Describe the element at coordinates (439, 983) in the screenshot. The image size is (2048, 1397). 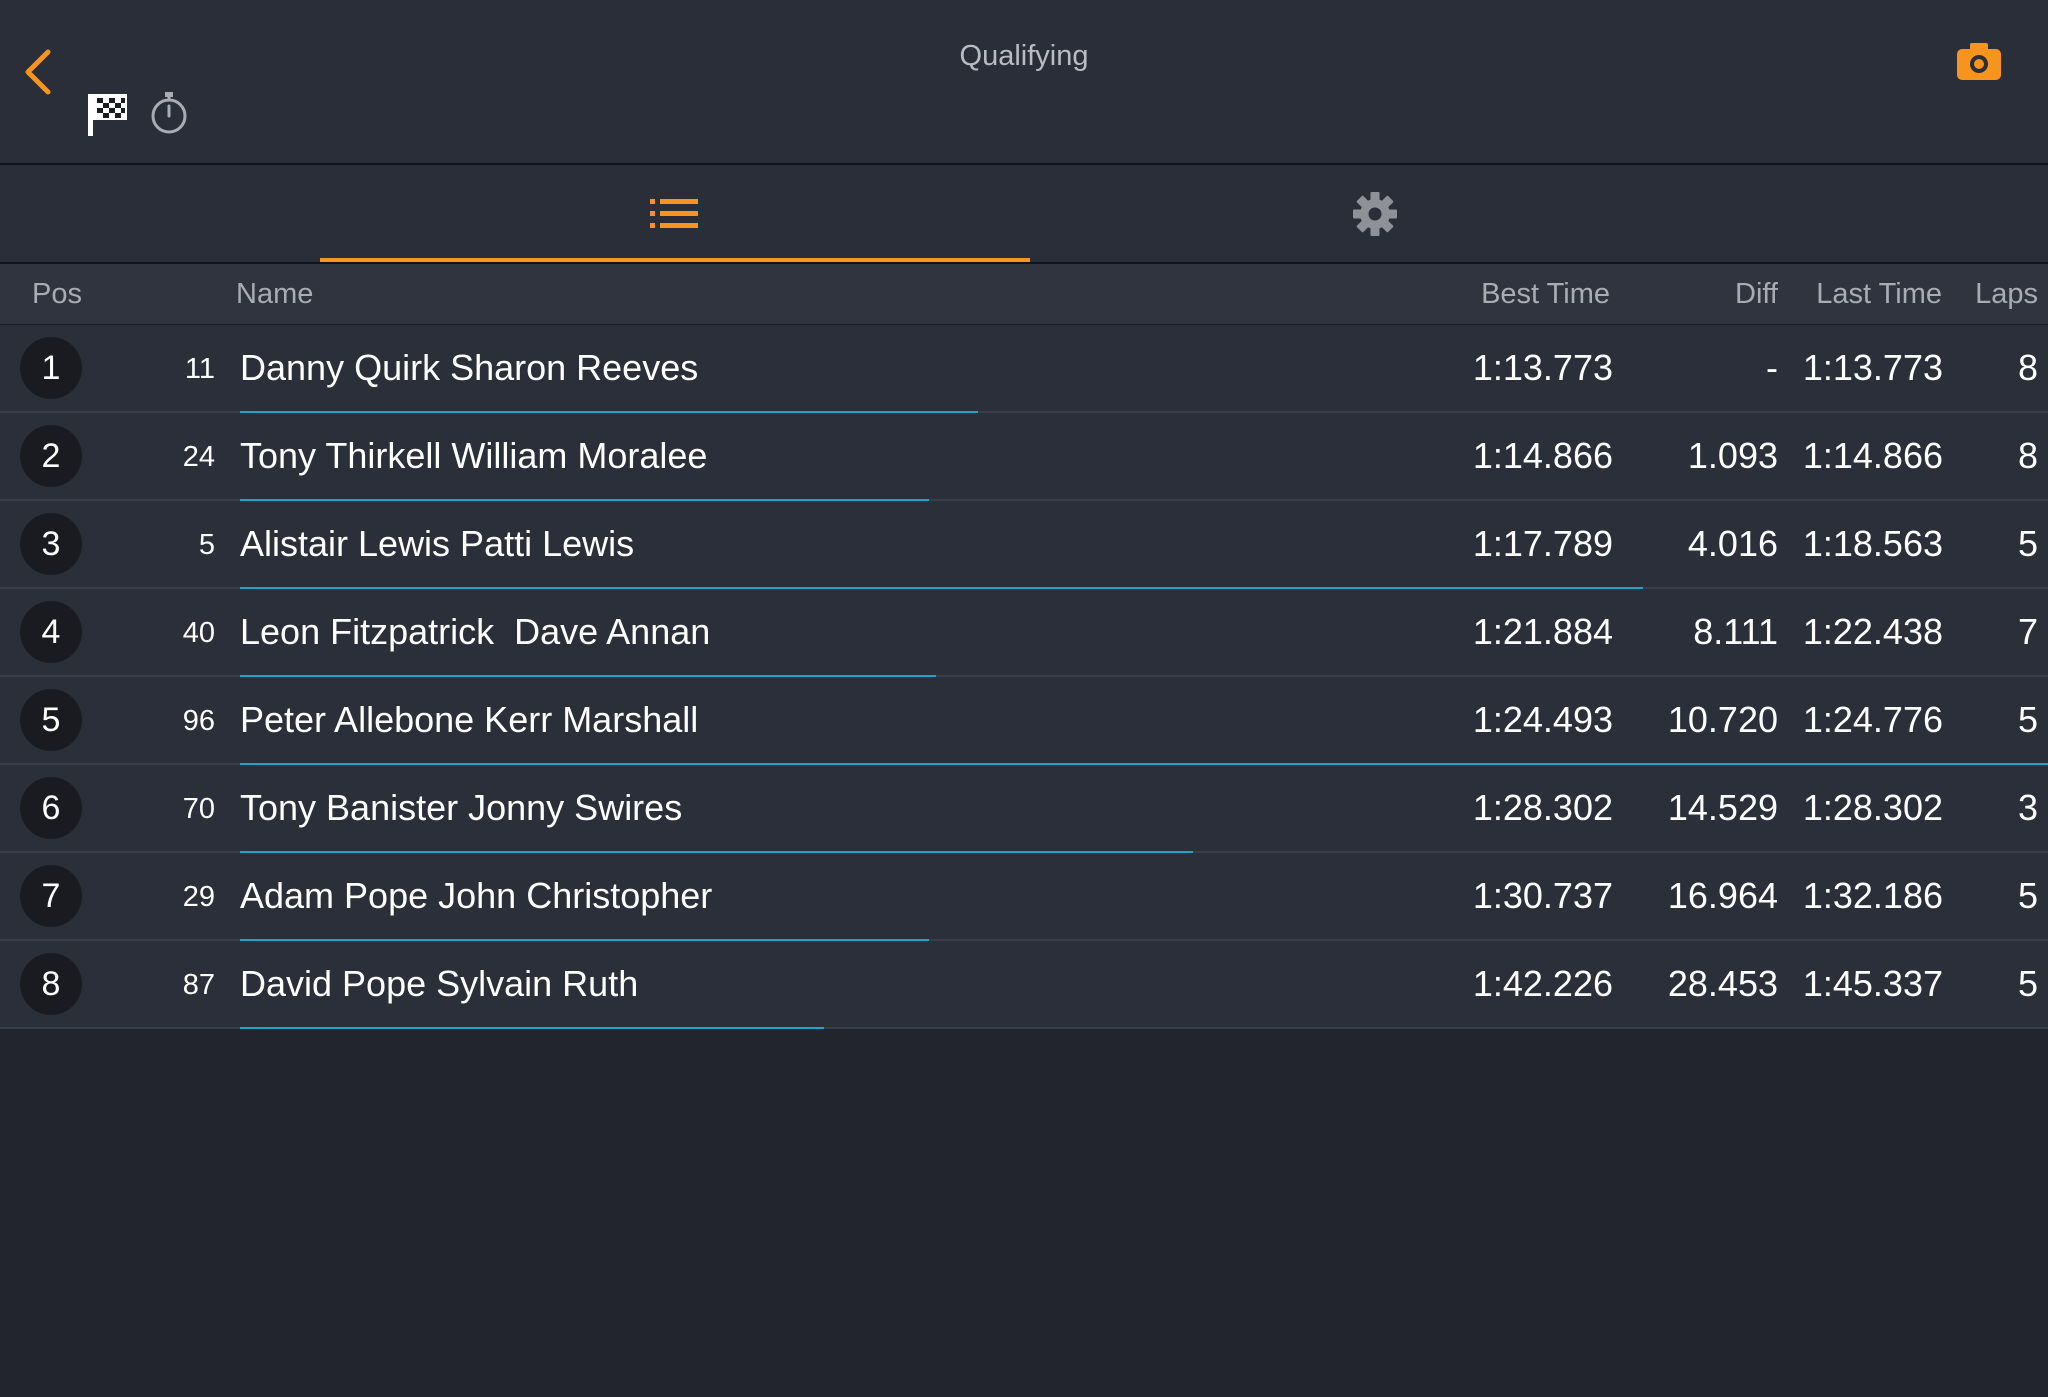
I see `driver-names: David Pope Sylvain Ruth` at that location.